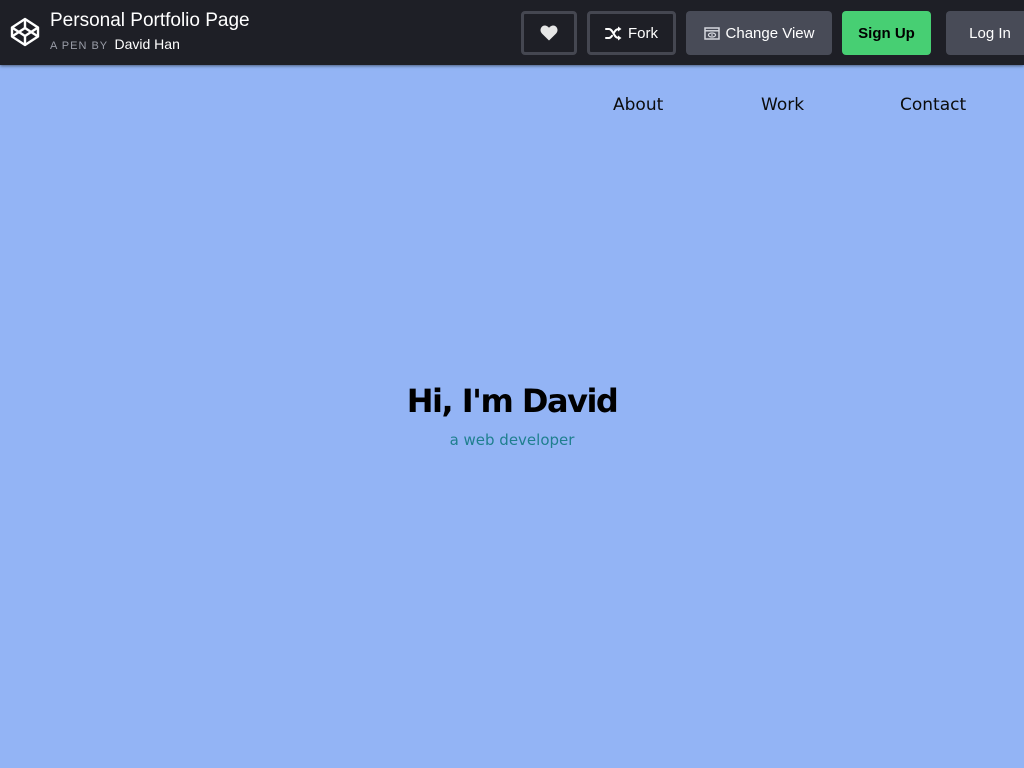 The width and height of the screenshot is (1024, 768). Describe the element at coordinates (512, 401) in the screenshot. I see `hero-title: Hi, I'm David` at that location.